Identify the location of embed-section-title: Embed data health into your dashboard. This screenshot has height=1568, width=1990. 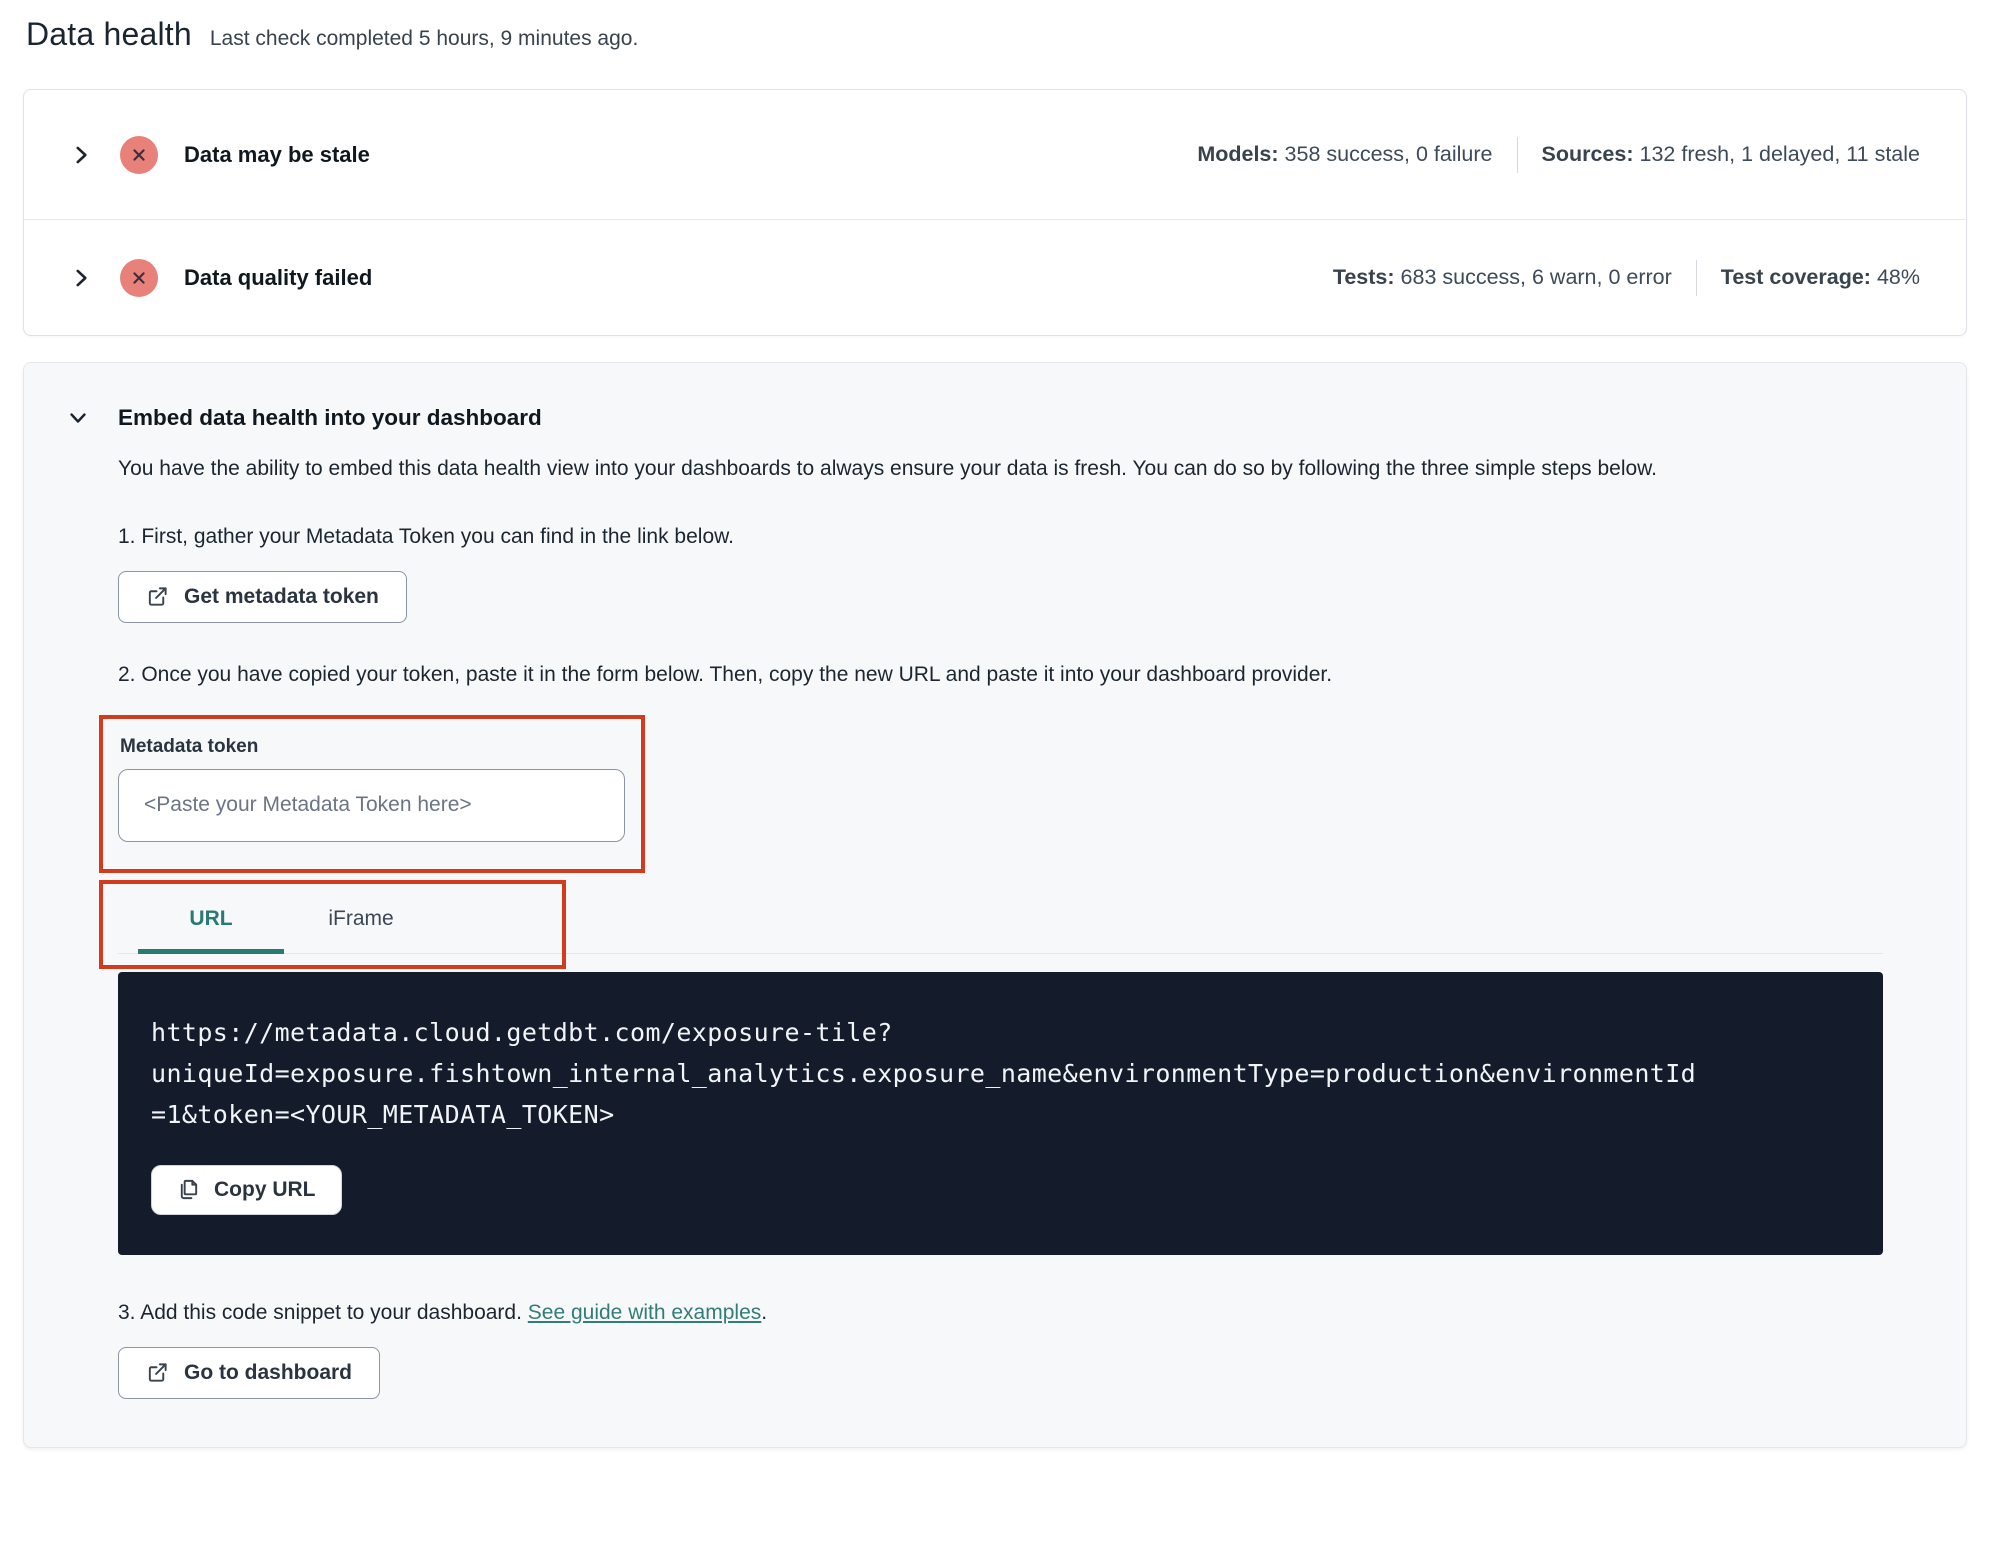
(330, 417).